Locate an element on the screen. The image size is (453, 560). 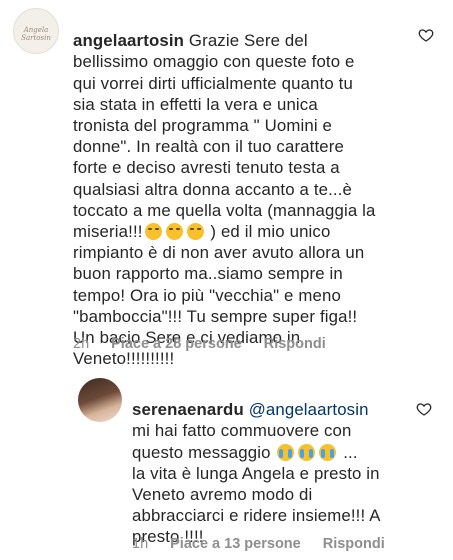
avatar: Angela Sartosin is located at coordinates (36, 31).